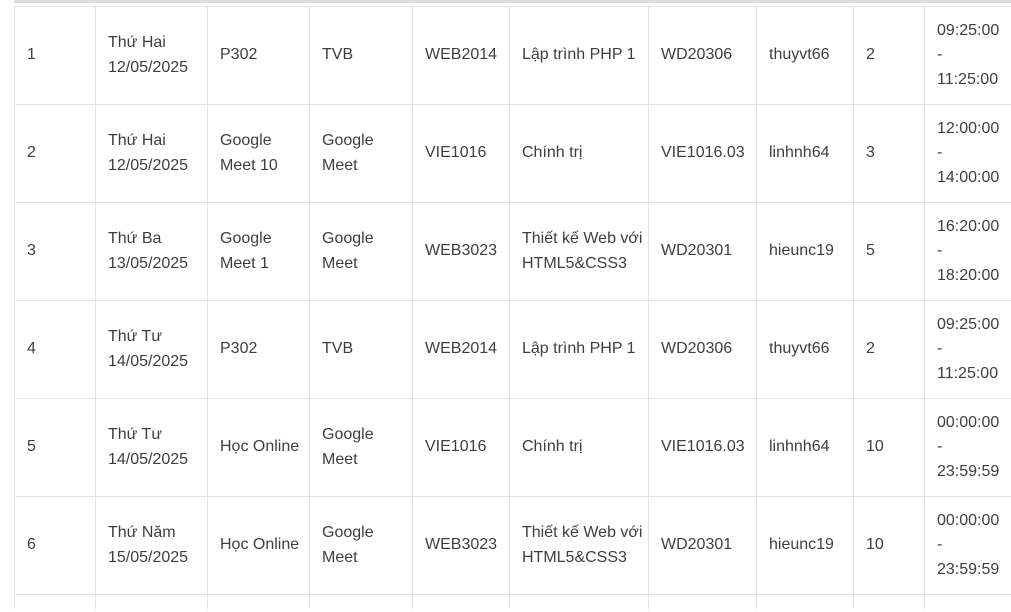  I want to click on cell-room: Google Meet 10, so click(258, 153).